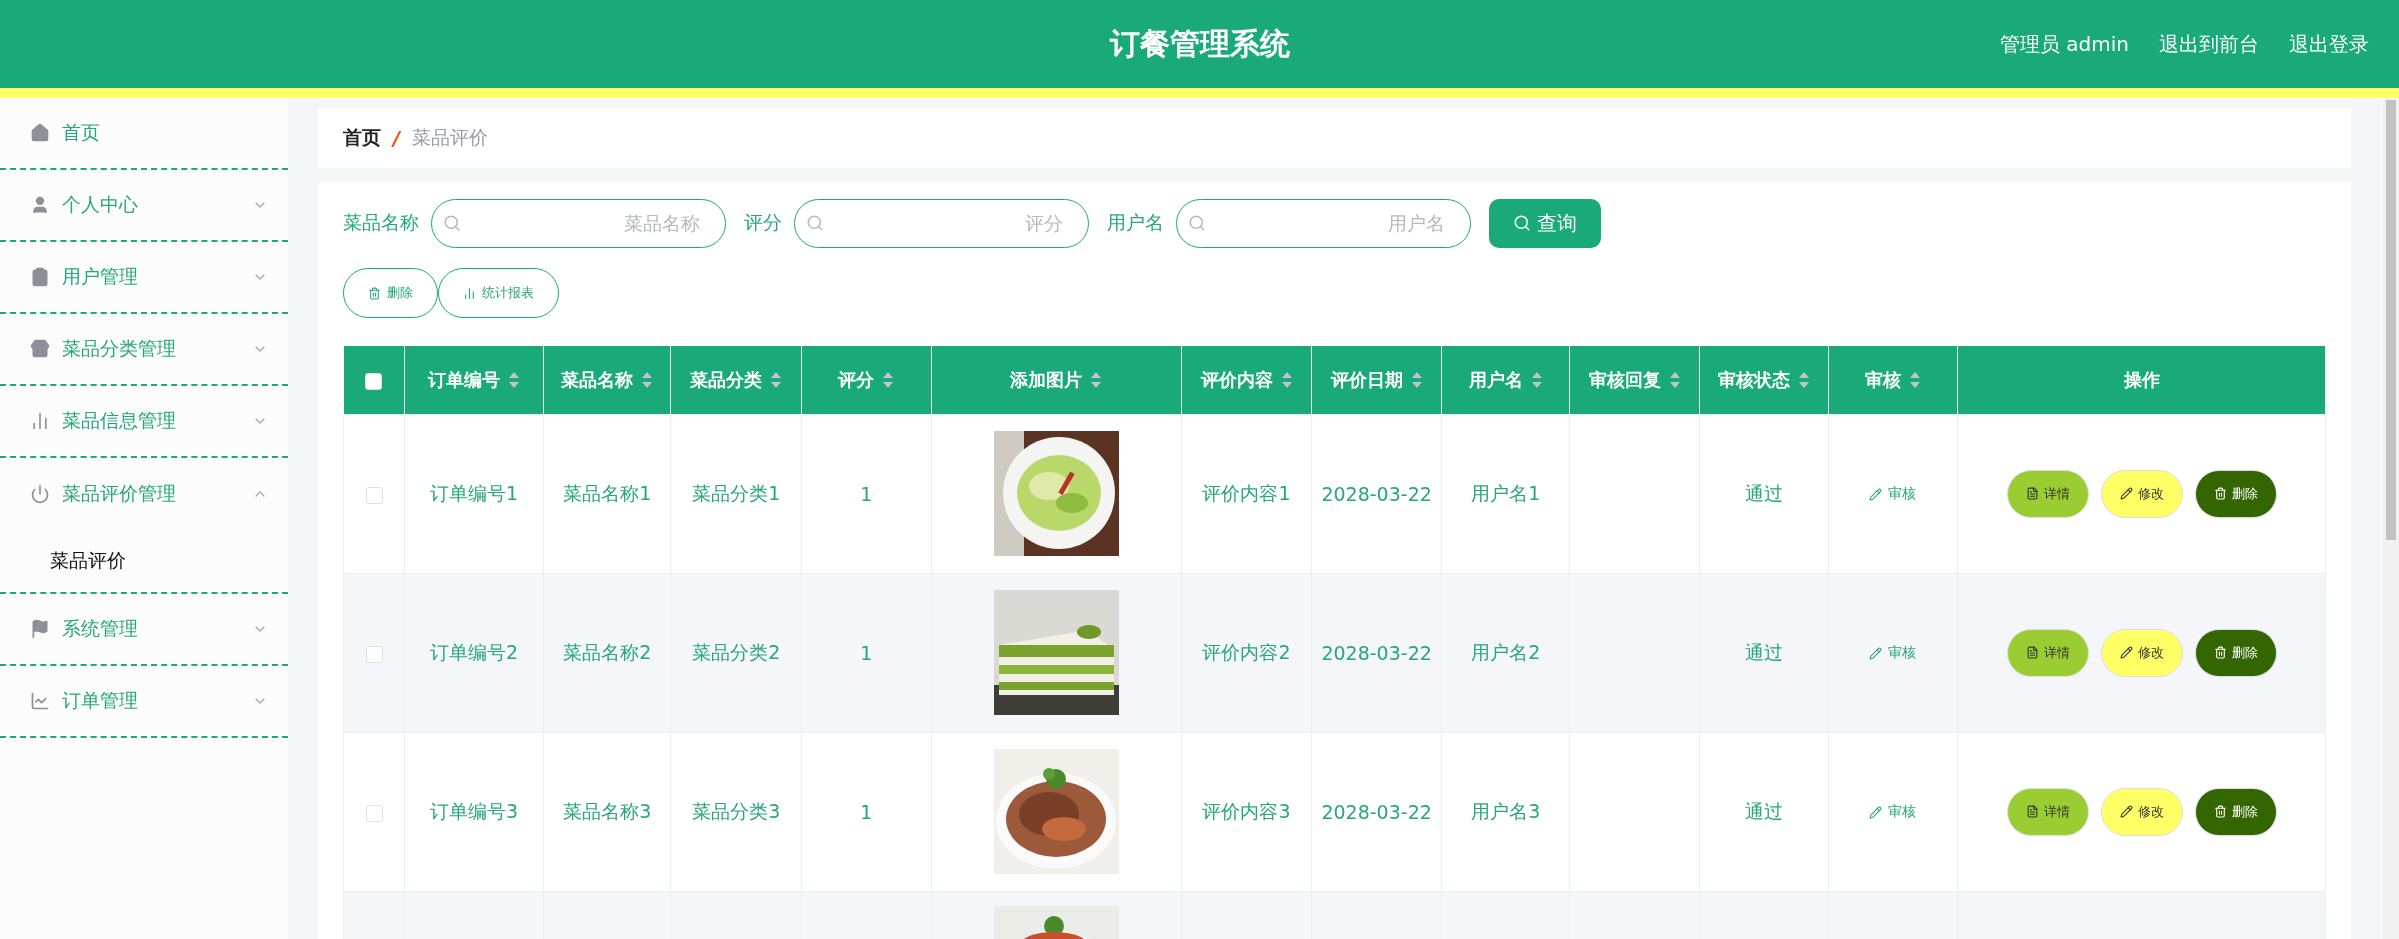  Describe the element at coordinates (1764, 380) in the screenshot. I see `column-header: 审核状态` at that location.